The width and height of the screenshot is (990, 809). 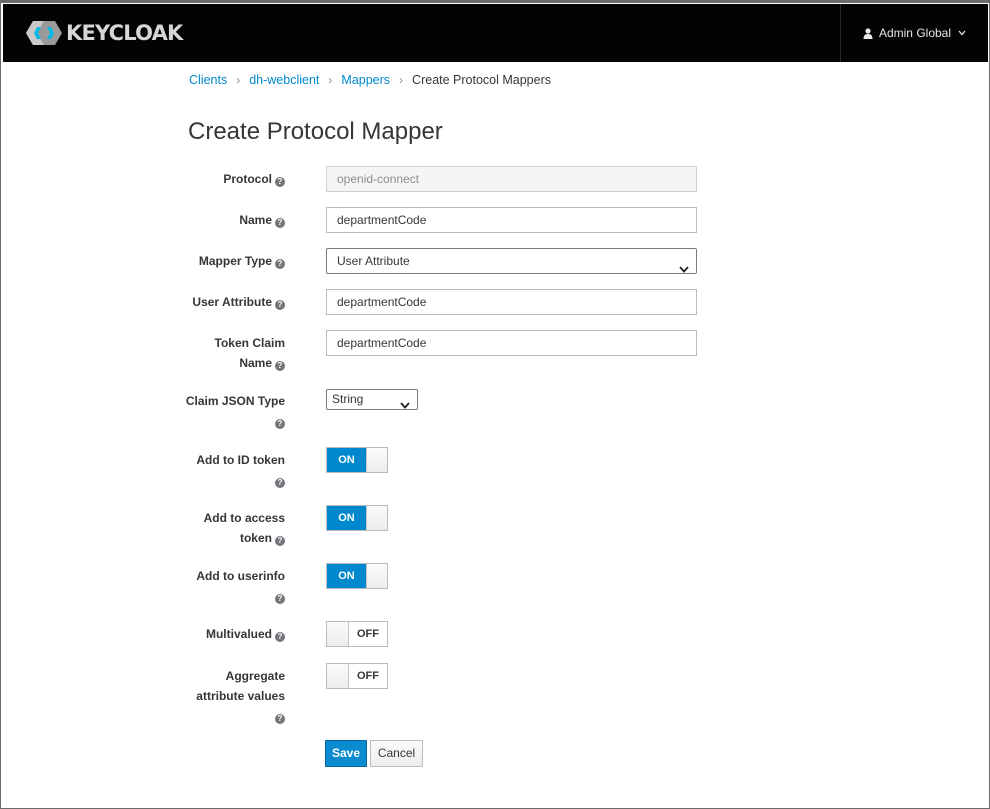 What do you see at coordinates (396, 753) in the screenshot?
I see `cancel-button: Cancel` at bounding box center [396, 753].